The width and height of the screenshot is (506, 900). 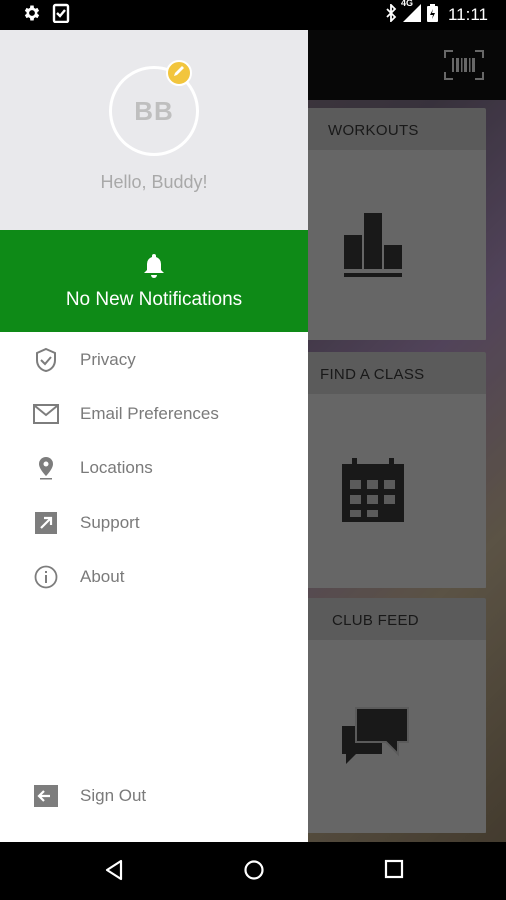 What do you see at coordinates (154, 267) in the screenshot?
I see `bell-icon` at bounding box center [154, 267].